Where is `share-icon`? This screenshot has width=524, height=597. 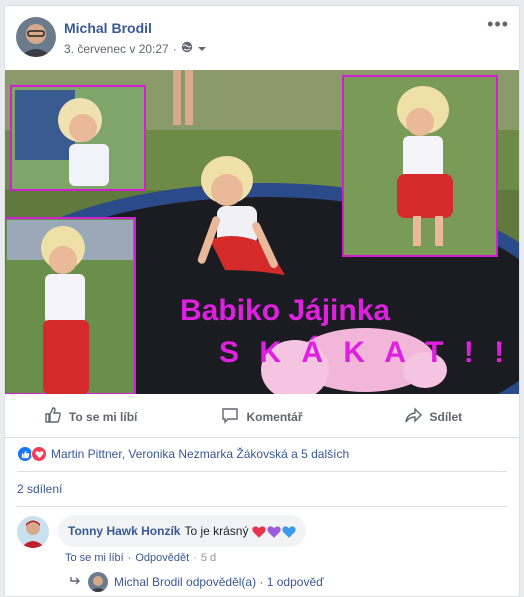 share-icon is located at coordinates (413, 416).